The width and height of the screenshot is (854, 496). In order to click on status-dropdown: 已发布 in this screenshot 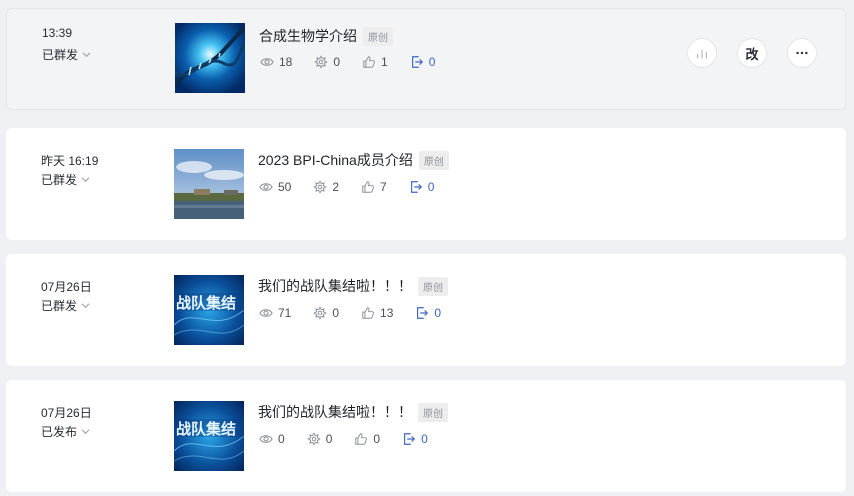, I will do `click(65, 431)`.